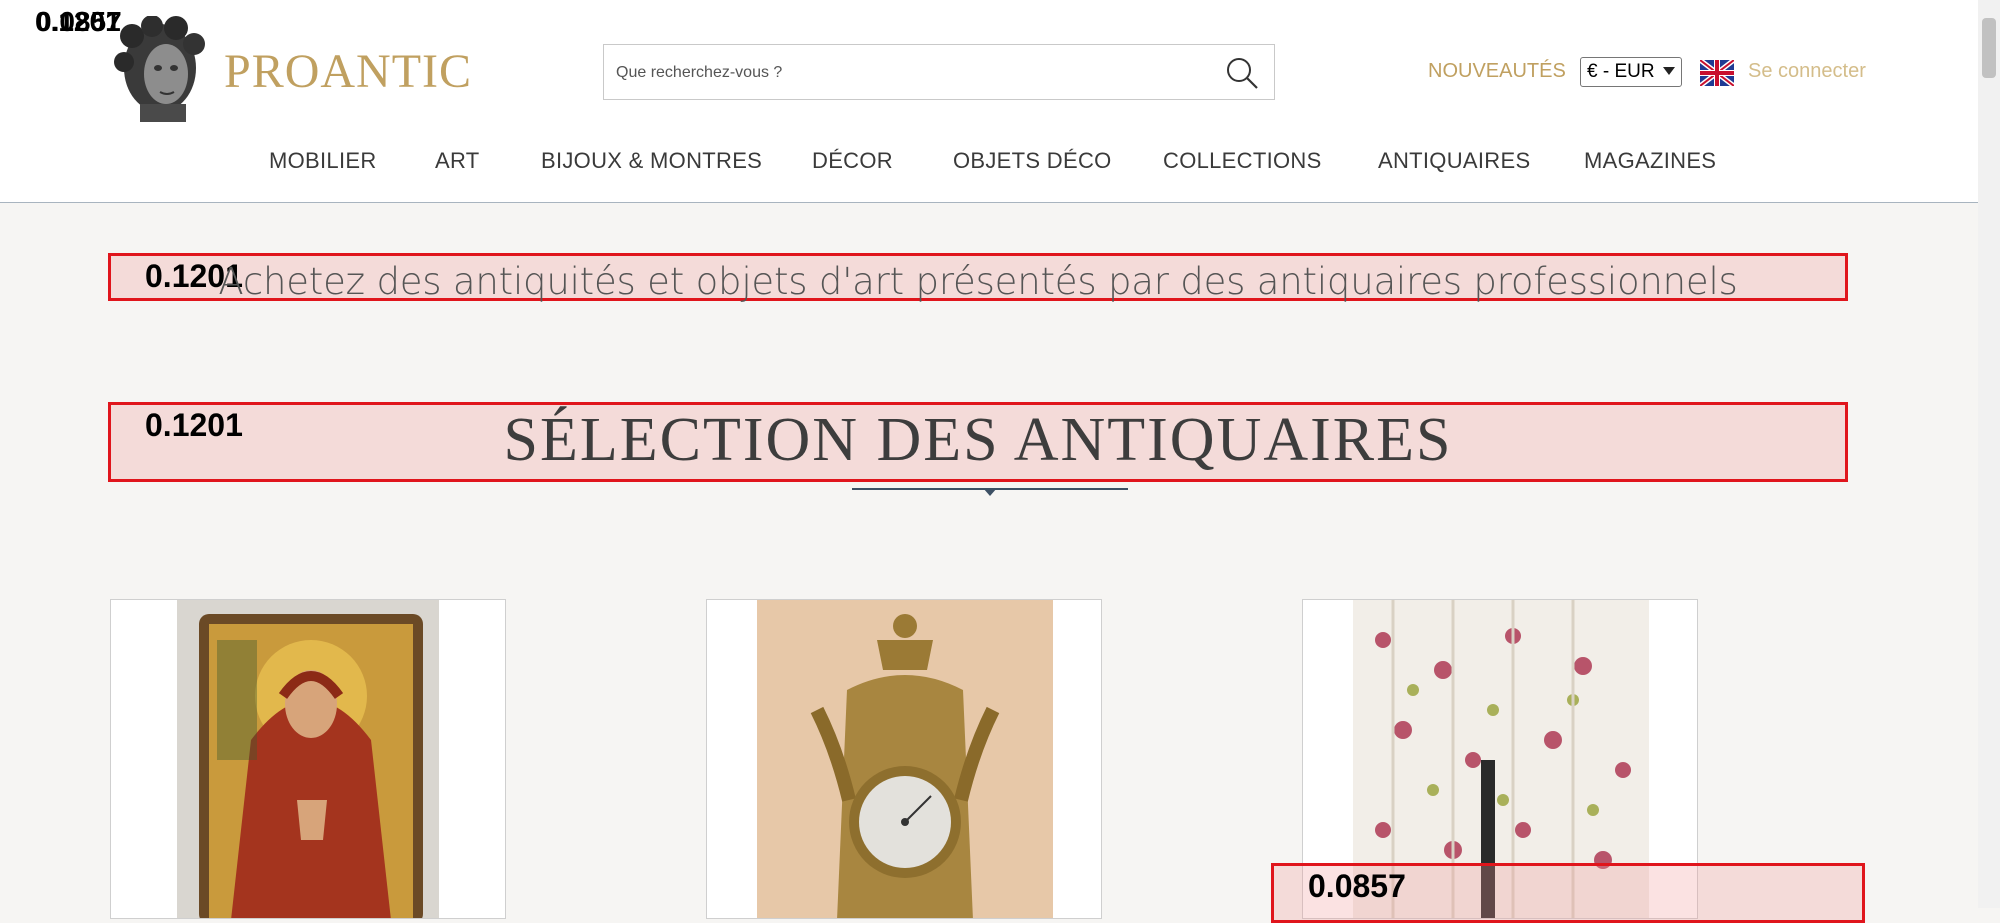 The image size is (2000, 923). I want to click on section-title-highlight: 0.1201 SÉLECTION DES ANTIQUAIRES, so click(978, 442).